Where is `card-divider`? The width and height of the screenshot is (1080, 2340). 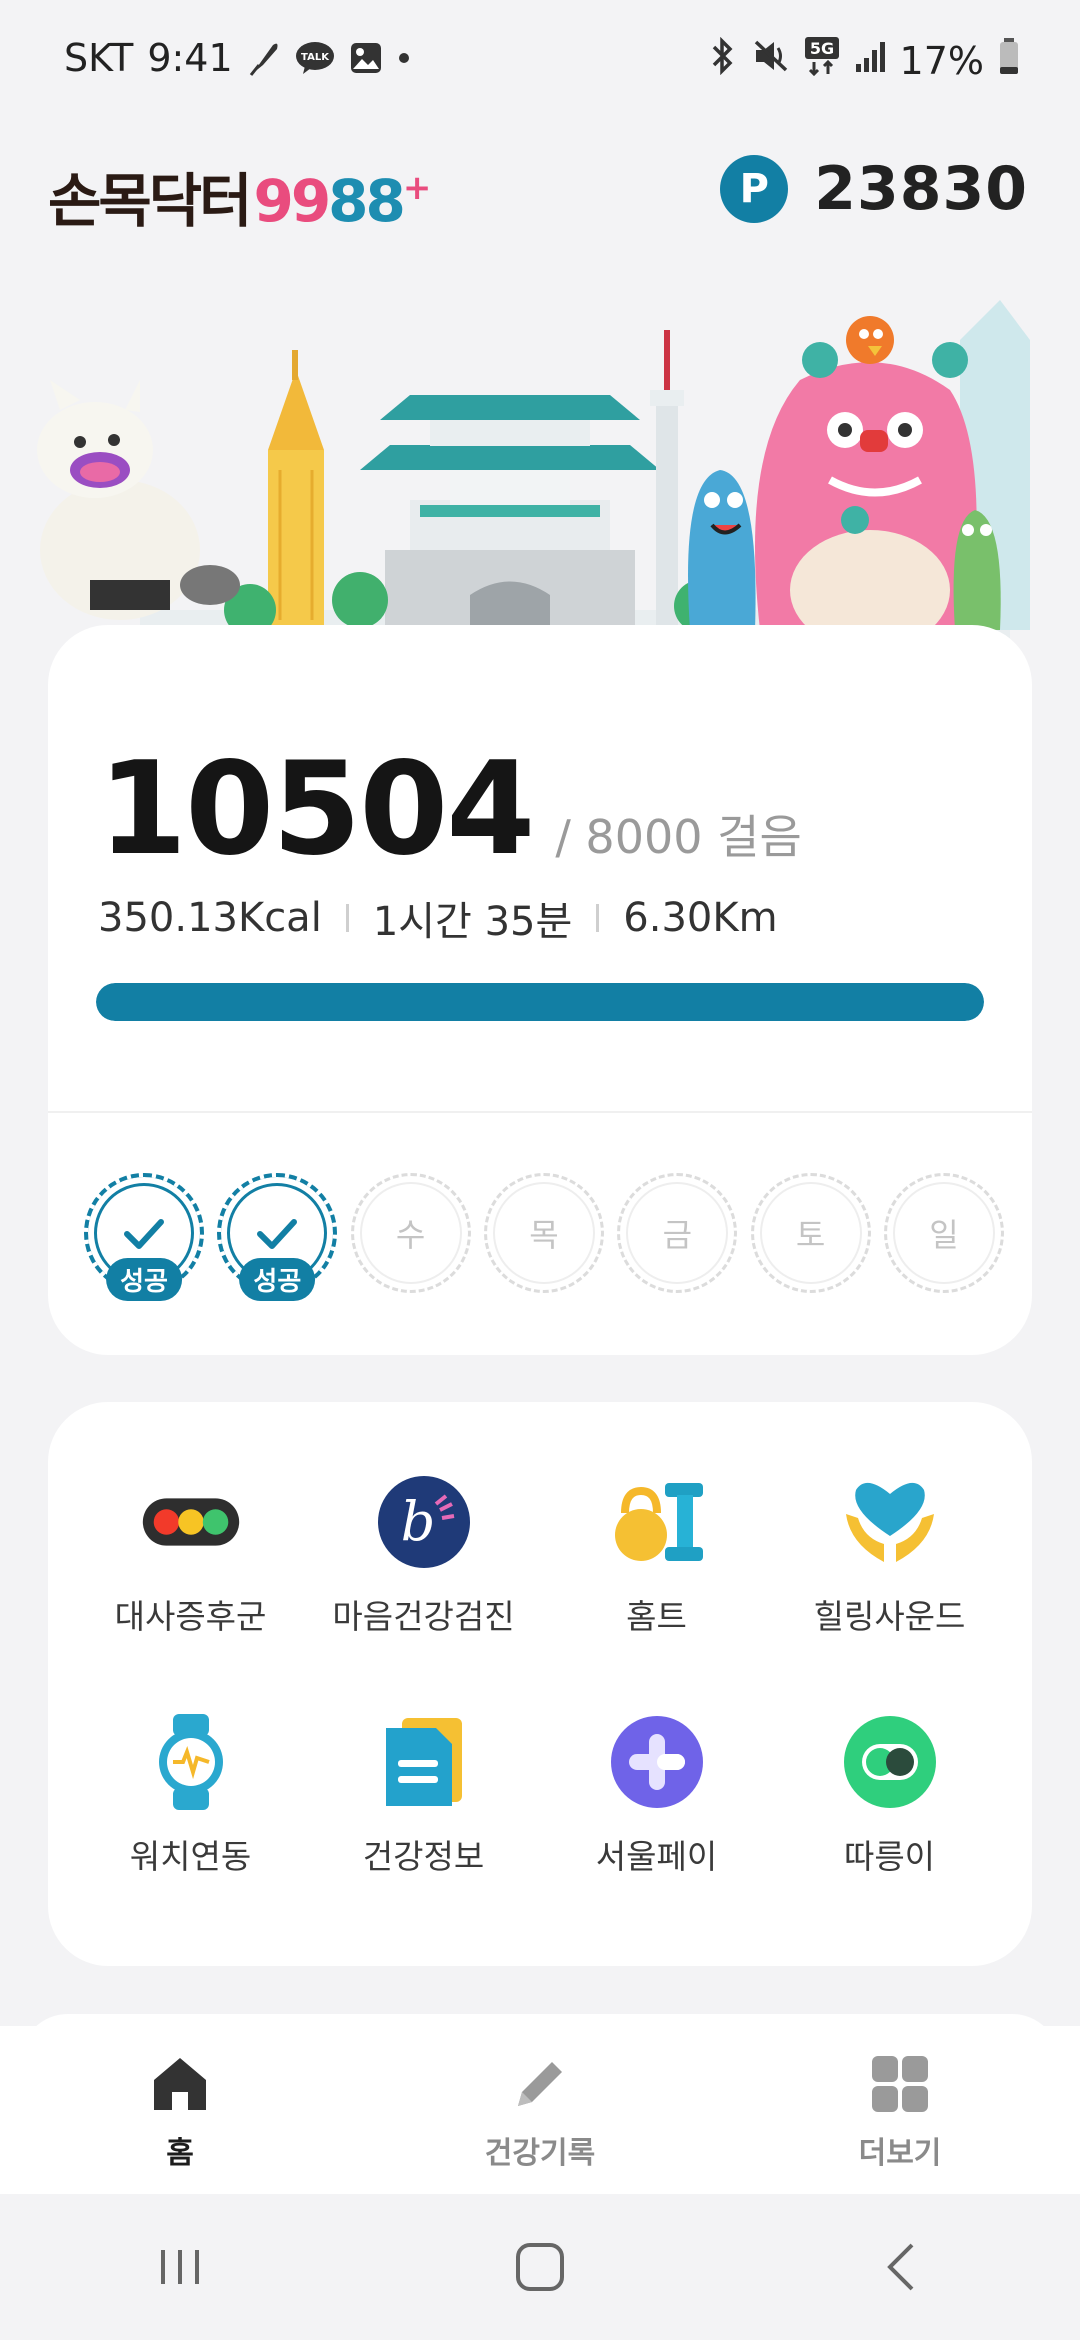
card-divider is located at coordinates (540, 1112).